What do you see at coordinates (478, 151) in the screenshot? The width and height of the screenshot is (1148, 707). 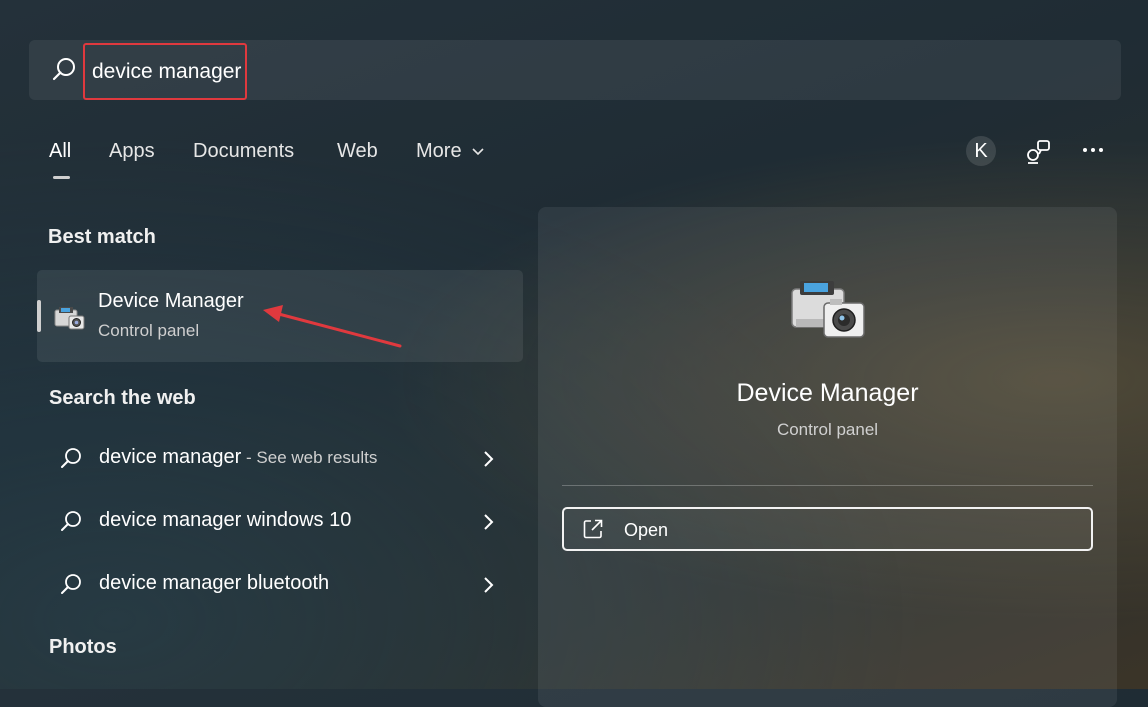 I see `chevron-down-icon` at bounding box center [478, 151].